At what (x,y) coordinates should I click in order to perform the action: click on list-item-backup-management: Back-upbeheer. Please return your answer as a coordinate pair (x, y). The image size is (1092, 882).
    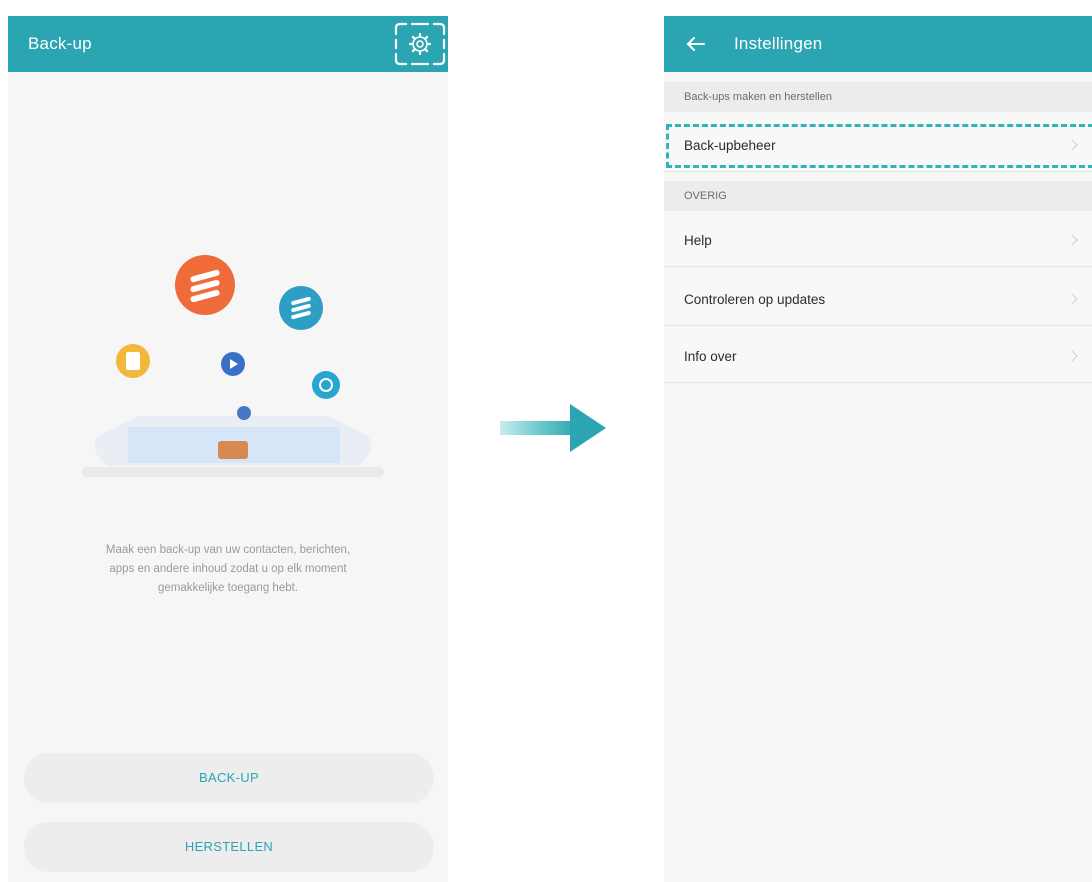
    Looking at the image, I should click on (878, 147).